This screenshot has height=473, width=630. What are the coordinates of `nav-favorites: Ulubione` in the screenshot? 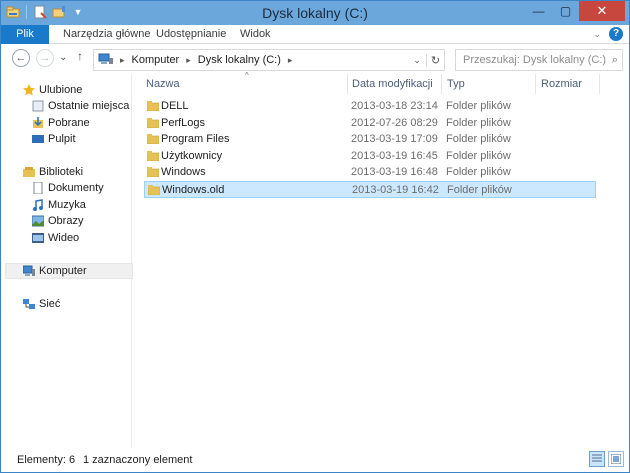 It's located at (52, 90).